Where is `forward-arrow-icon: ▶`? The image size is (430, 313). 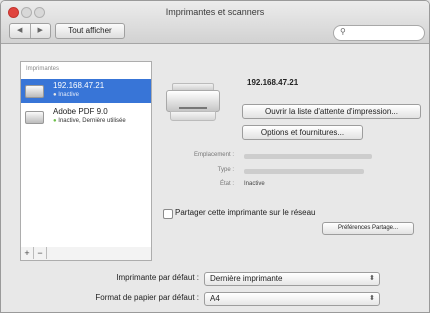
forward-arrow-icon: ▶ is located at coordinates (40, 31).